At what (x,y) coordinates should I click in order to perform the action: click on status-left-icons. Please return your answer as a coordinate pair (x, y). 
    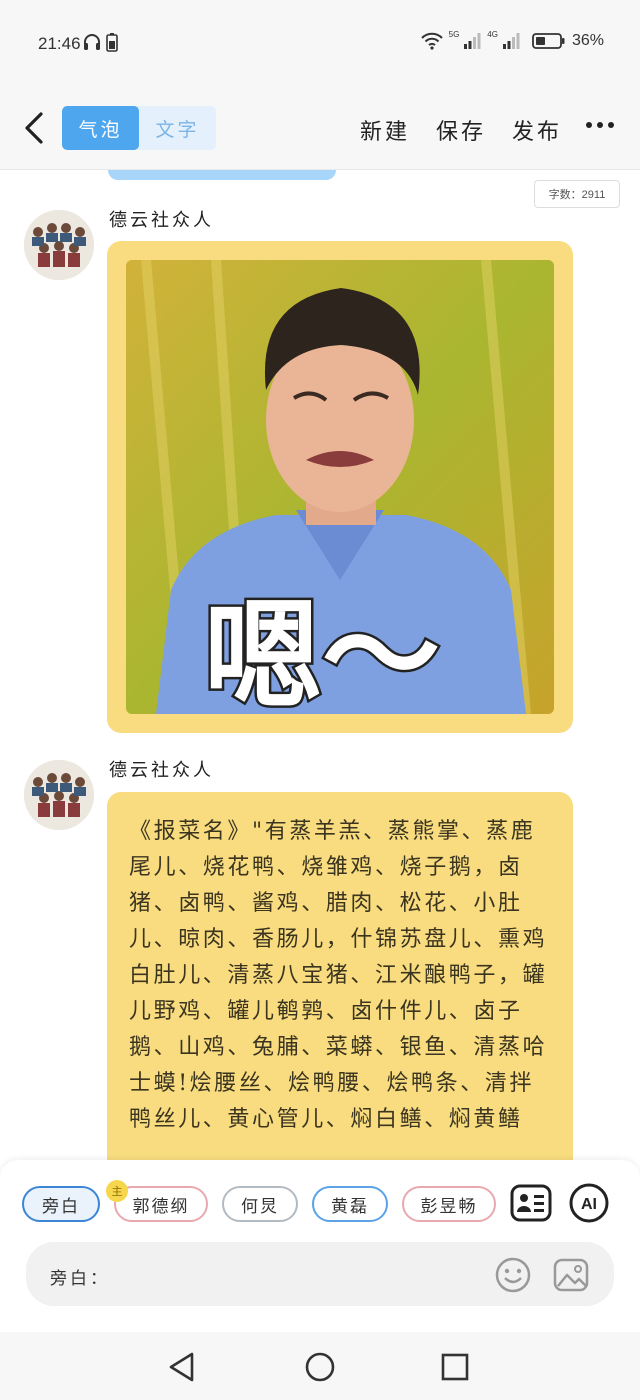
    Looking at the image, I should click on (100, 42).